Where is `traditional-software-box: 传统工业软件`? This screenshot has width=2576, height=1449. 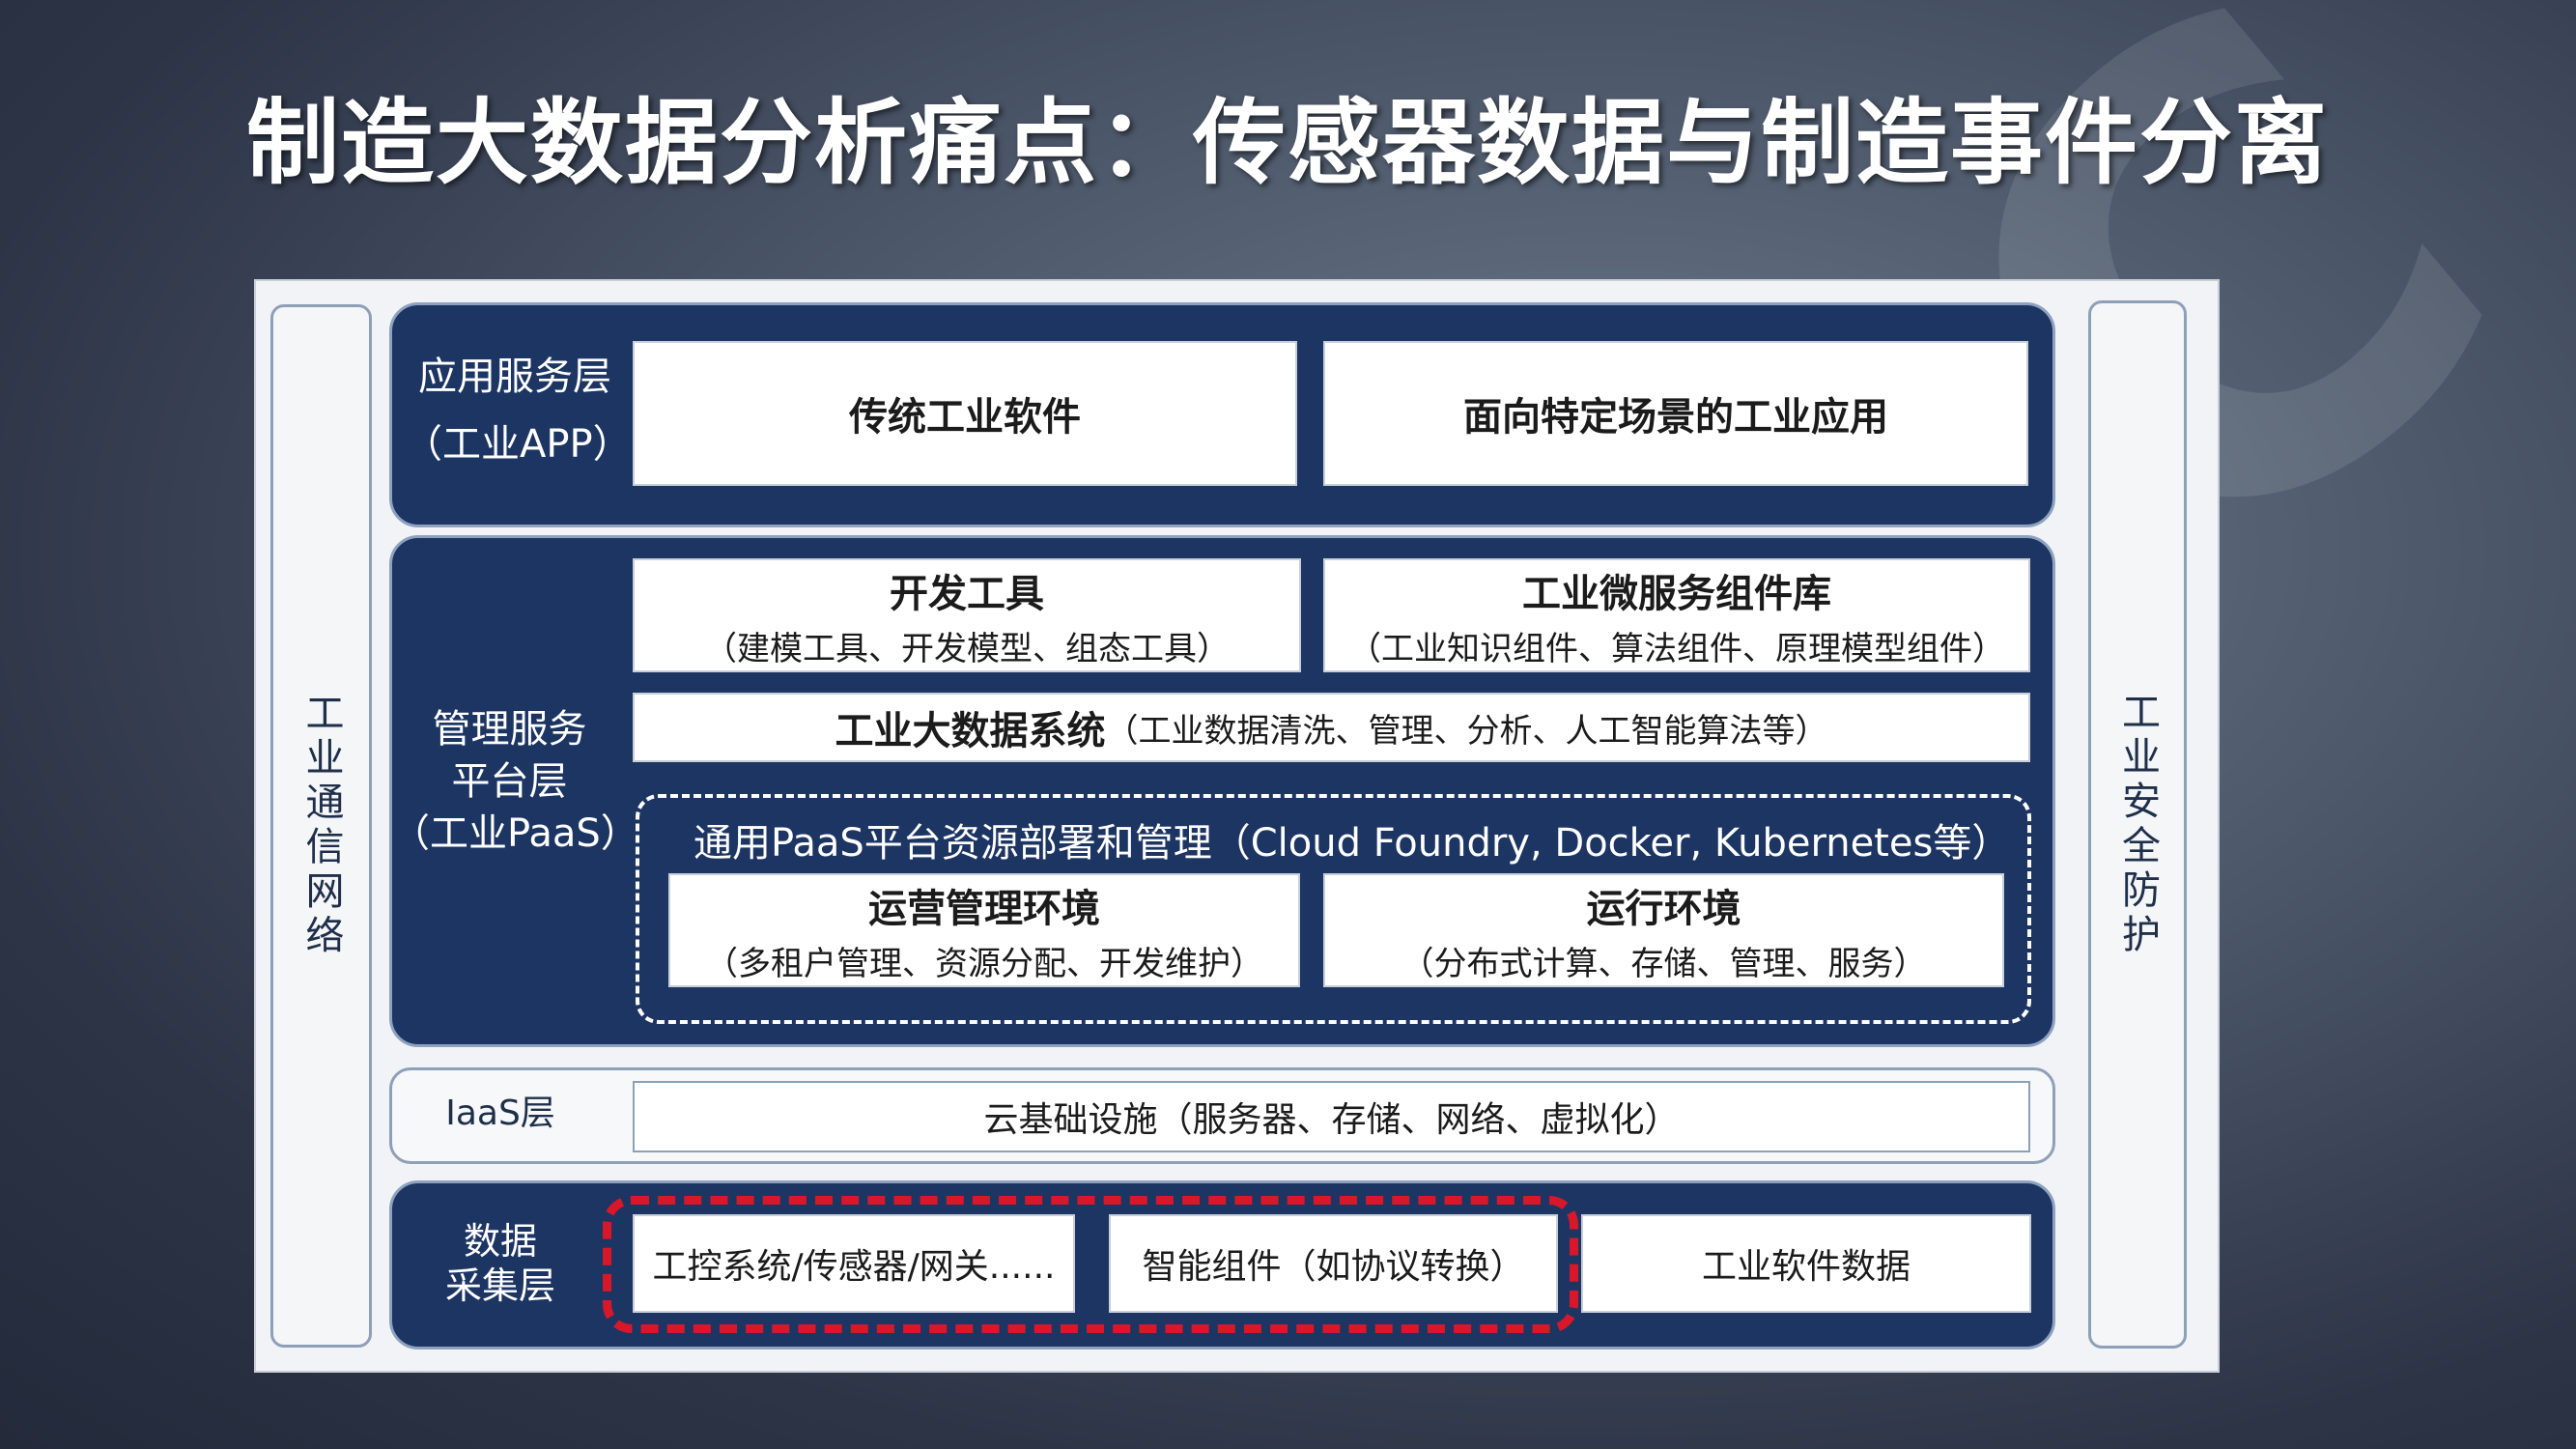 traditional-software-box: 传统工业软件 is located at coordinates (965, 413).